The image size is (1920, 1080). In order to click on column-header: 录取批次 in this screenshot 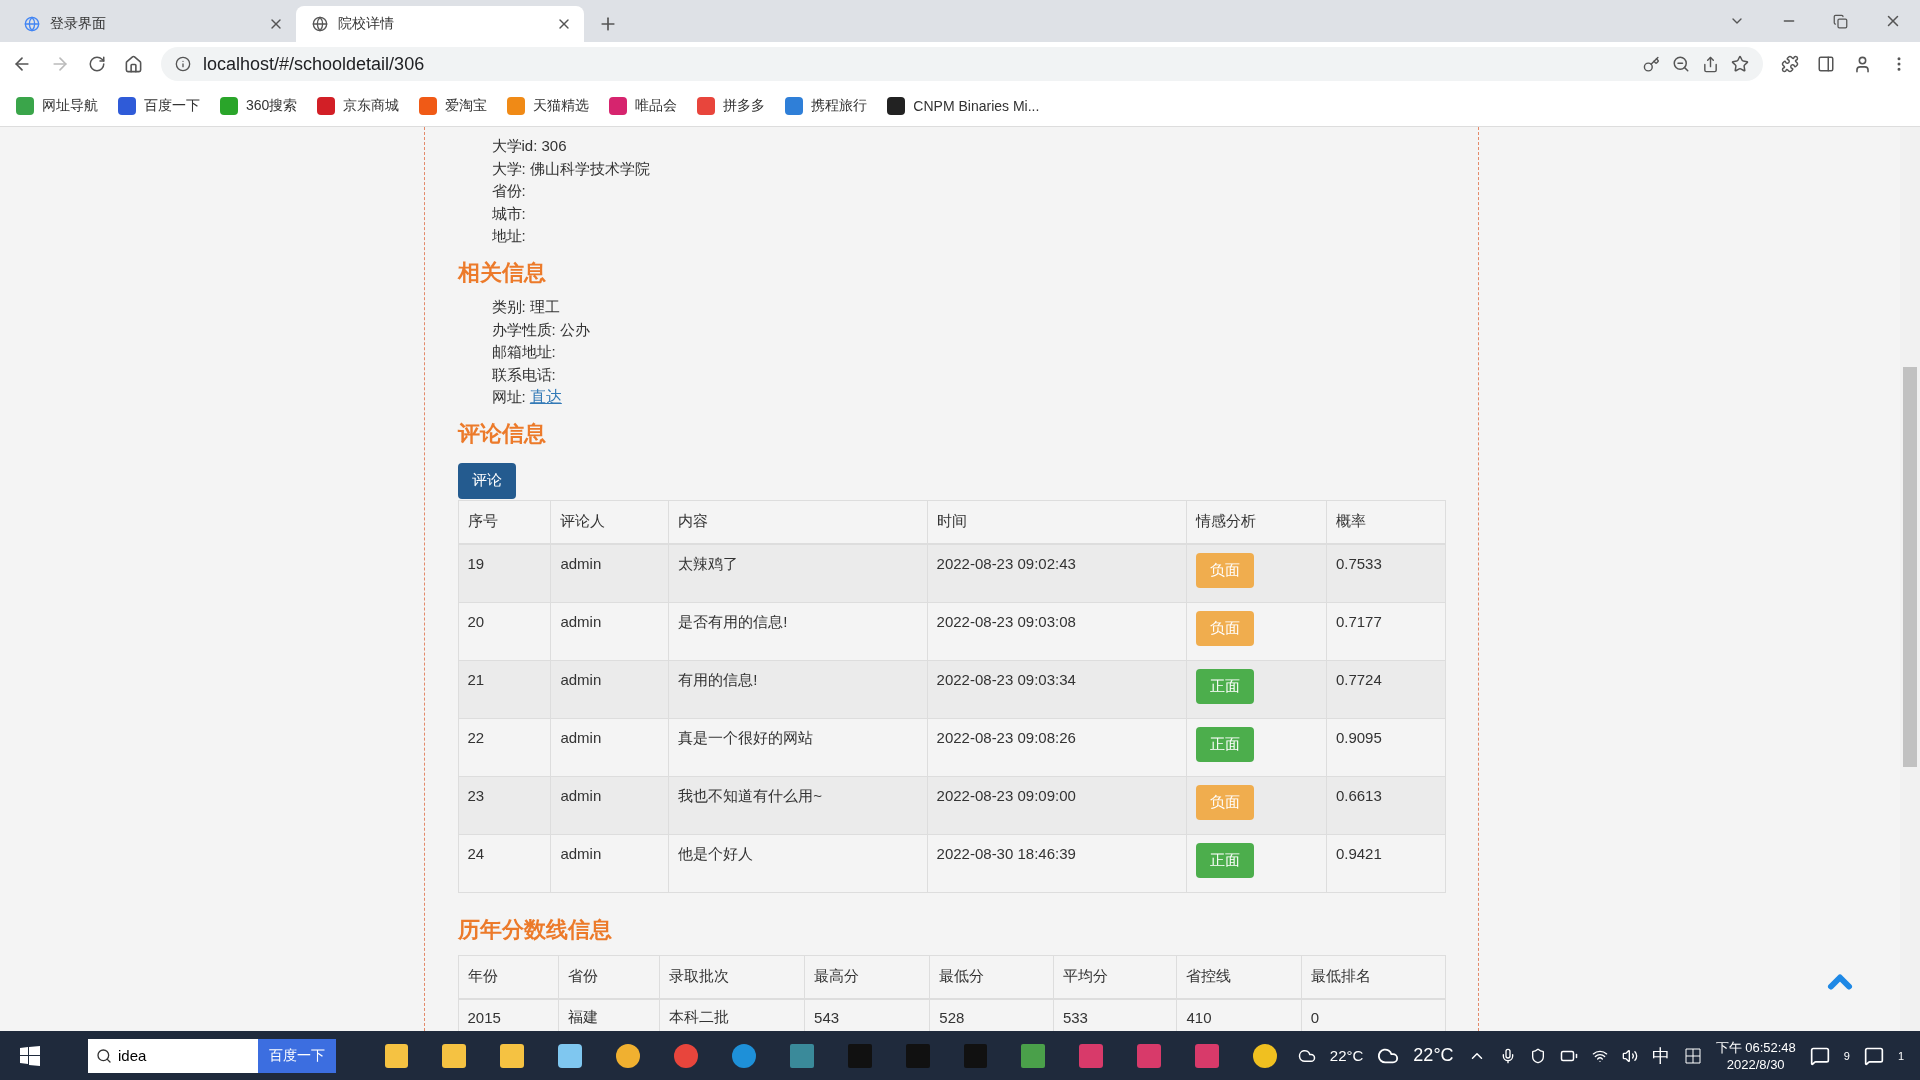, I will do `click(732, 977)`.